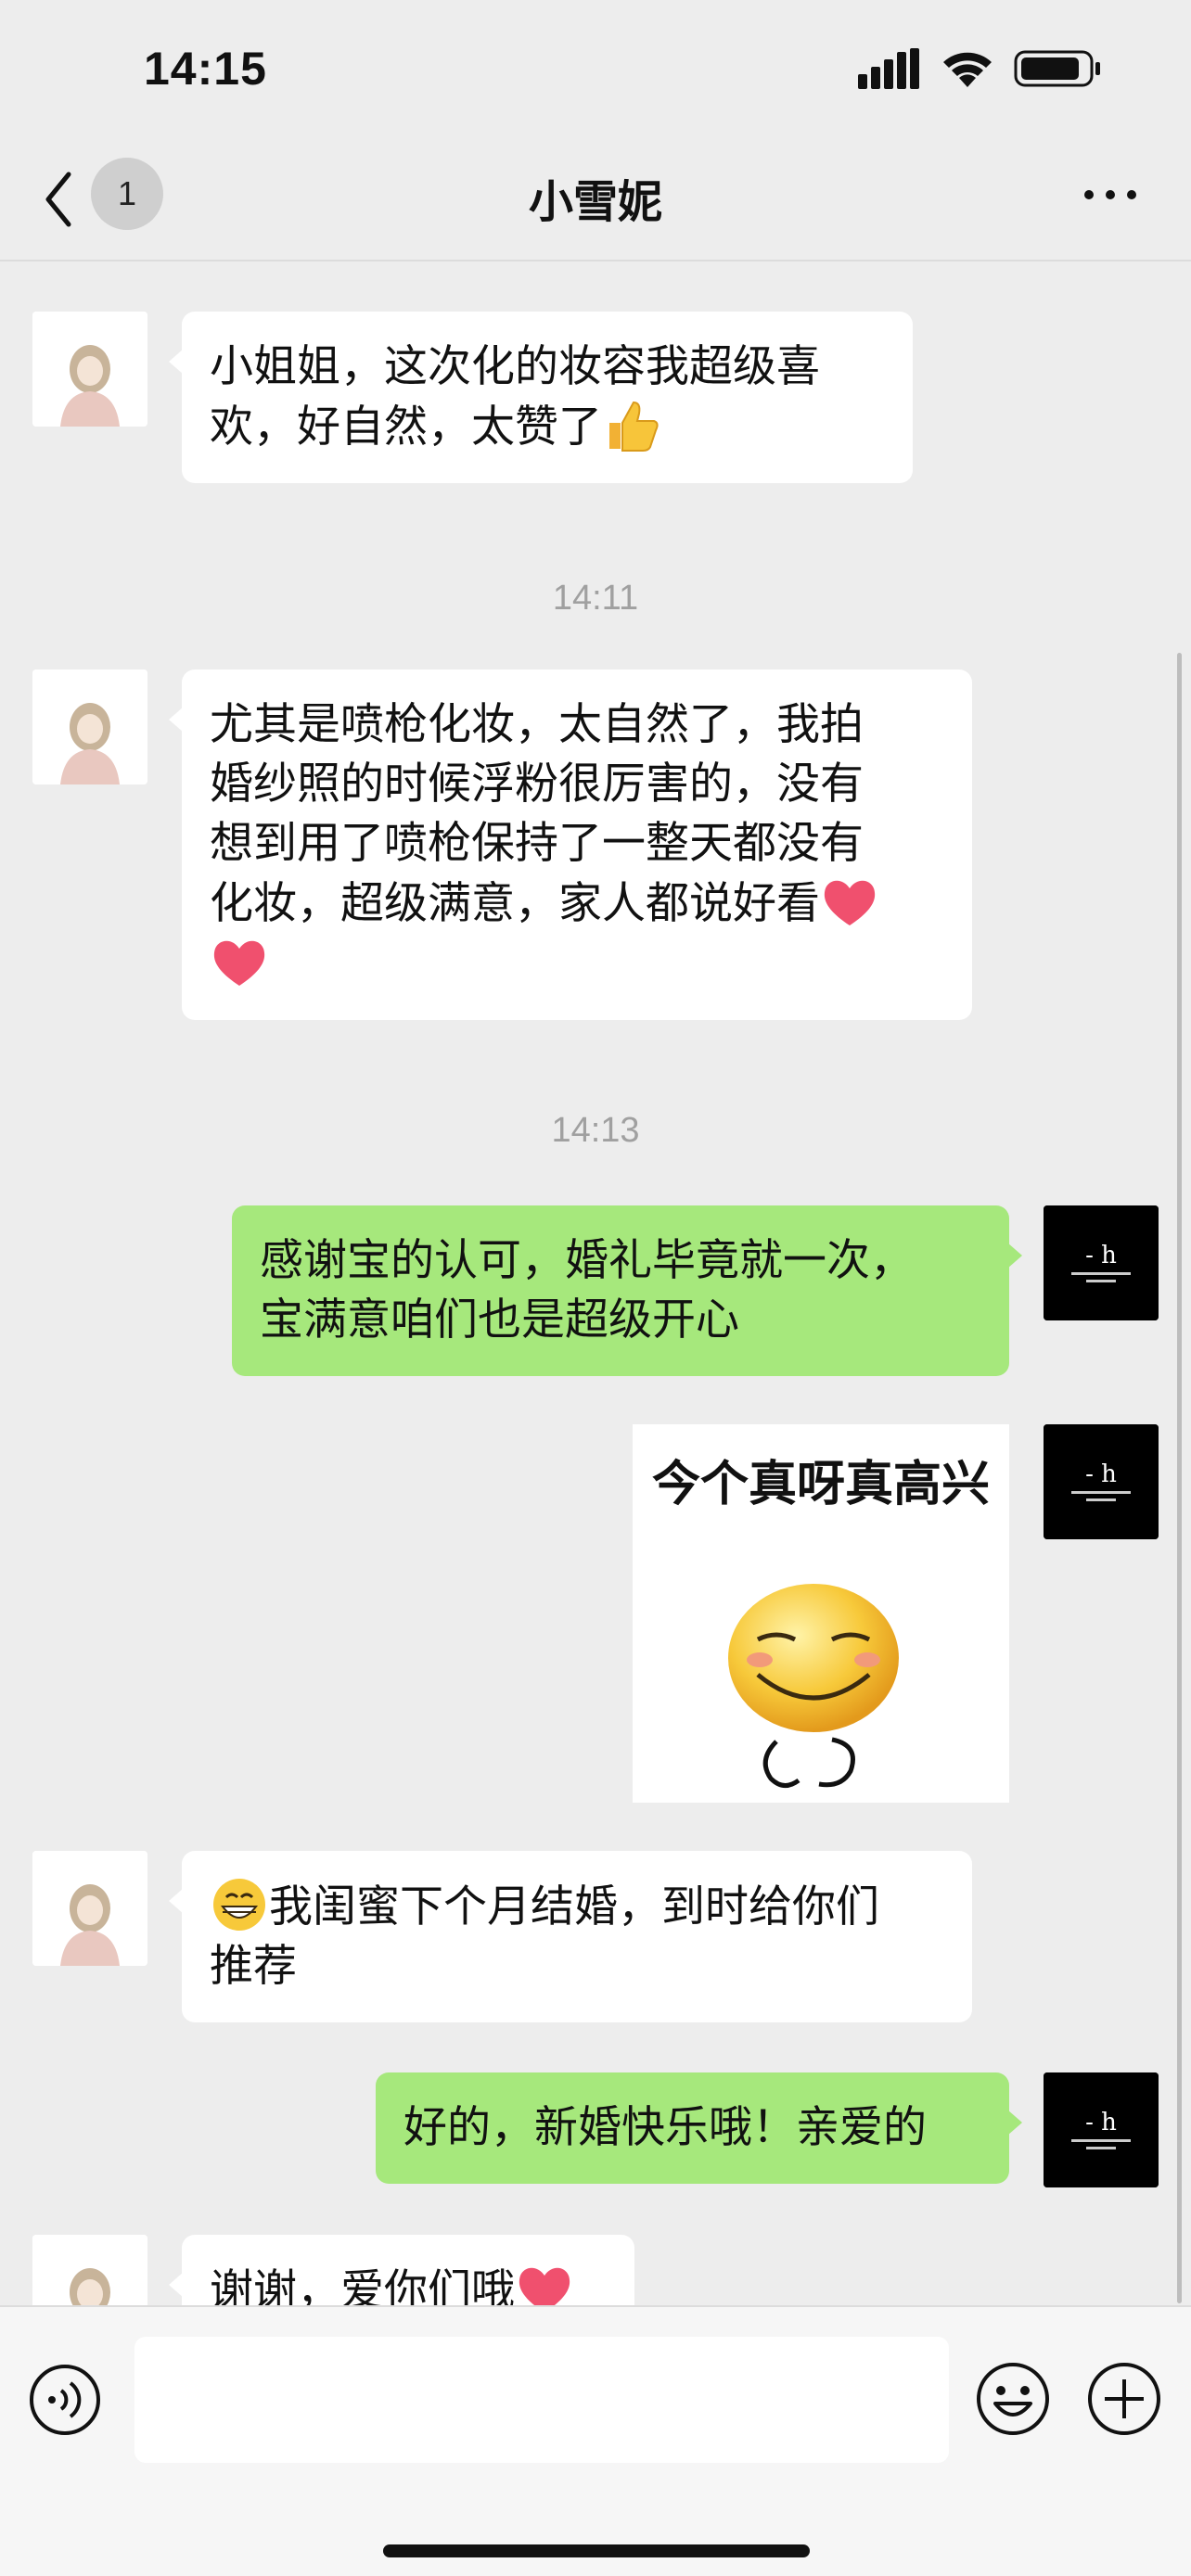  What do you see at coordinates (627, 1290) in the screenshot?
I see `message-bubble-outgoing: 感谢宝的认可，婚礼毕竟就一次， 宝满意咱们也是超级开心` at bounding box center [627, 1290].